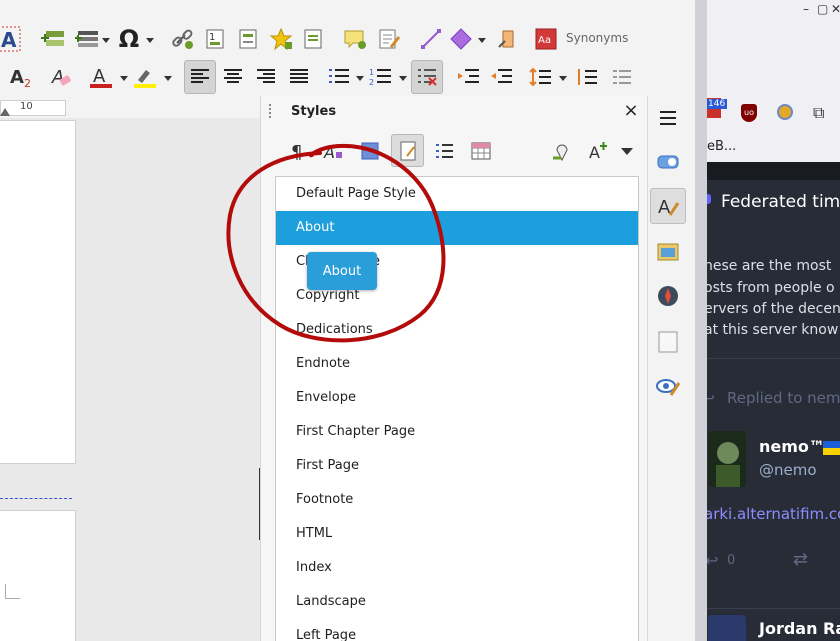  What do you see at coordinates (457, 398) in the screenshot?
I see `style-item-envelope: Envelope` at bounding box center [457, 398].